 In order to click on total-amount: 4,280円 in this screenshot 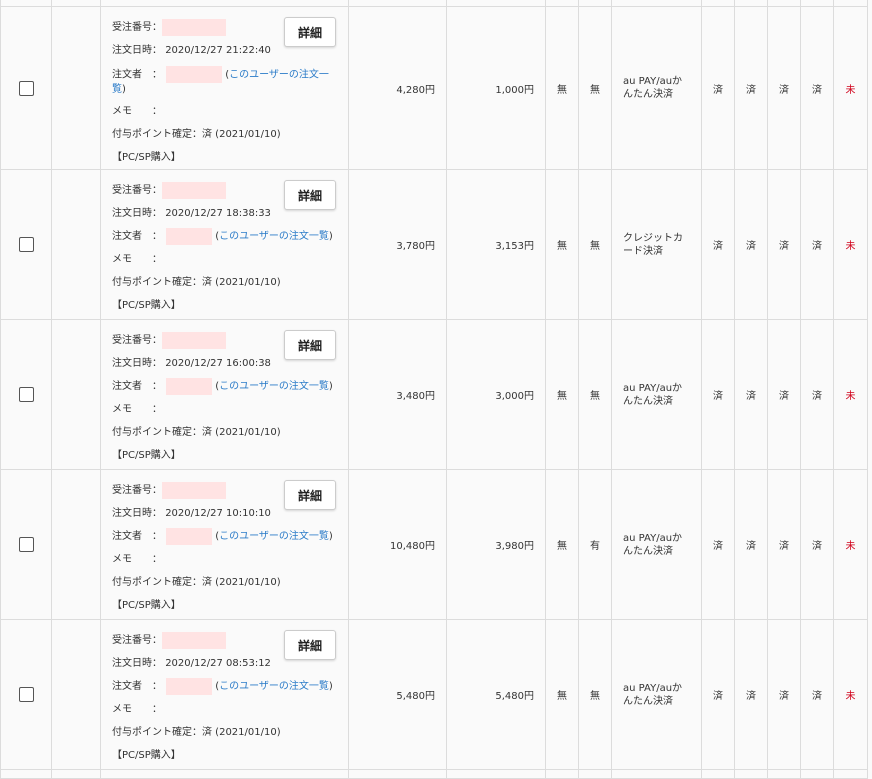, I will do `click(397, 88)`.